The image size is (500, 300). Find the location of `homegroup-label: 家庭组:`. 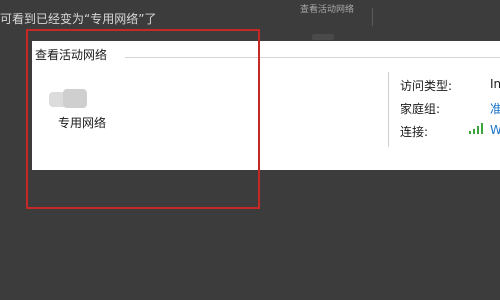

homegroup-label: 家庭组: is located at coordinates (420, 109).